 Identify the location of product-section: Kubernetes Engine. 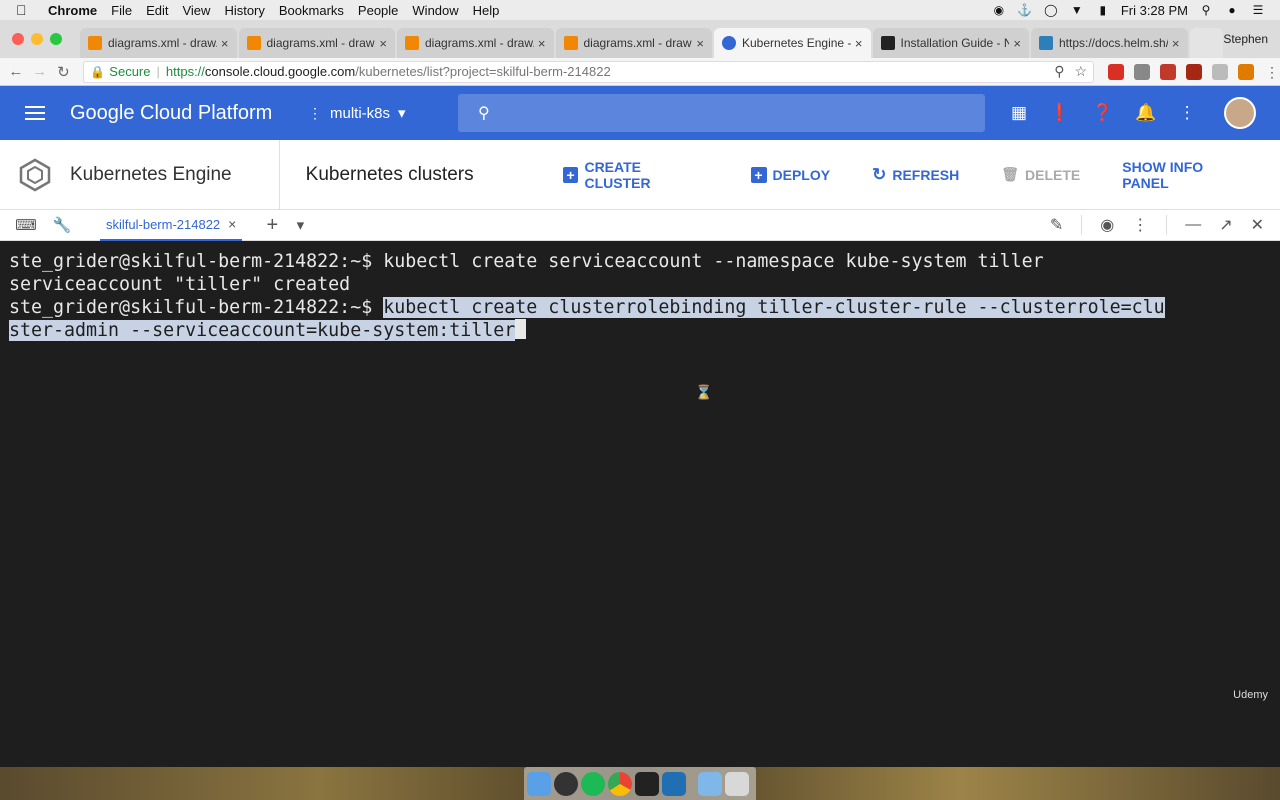
(140, 174).